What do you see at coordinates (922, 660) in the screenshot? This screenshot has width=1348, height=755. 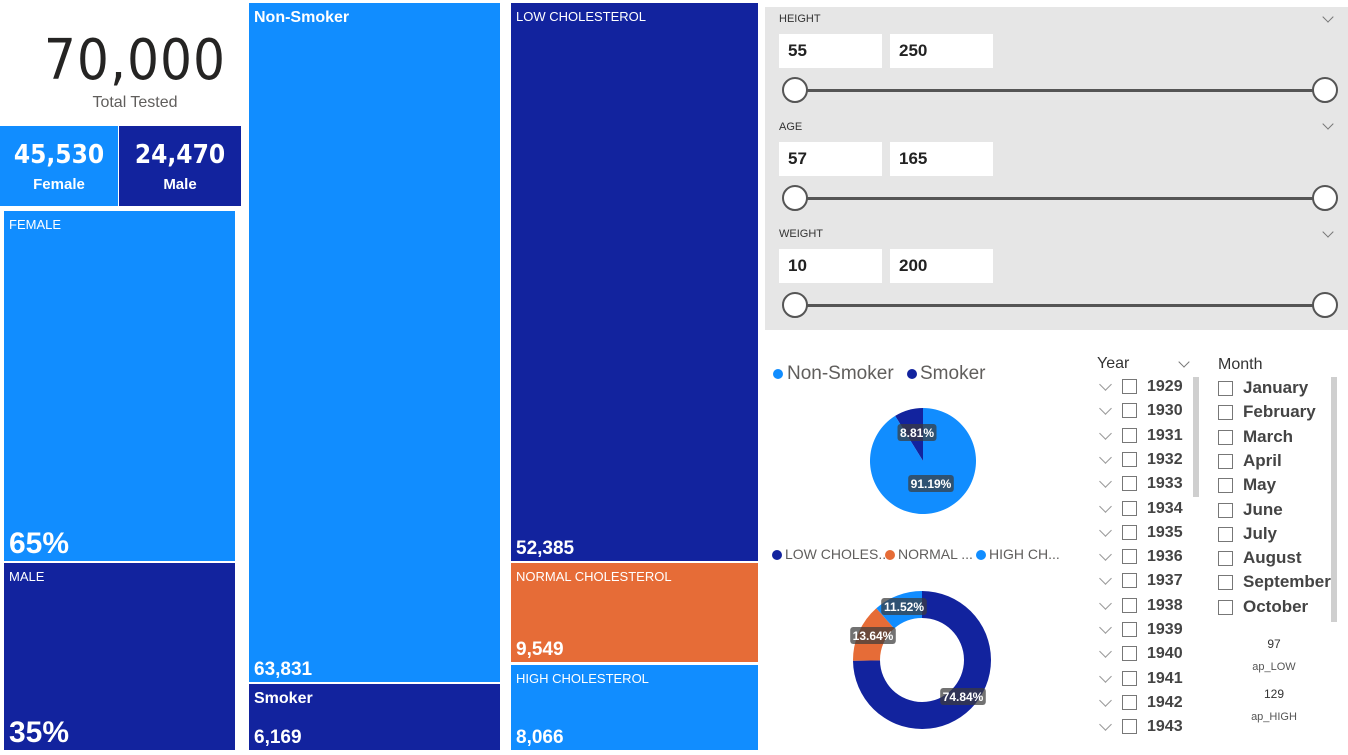 I see `cholesterol-donut-chart: 74.84% 13.64% 11.52%` at bounding box center [922, 660].